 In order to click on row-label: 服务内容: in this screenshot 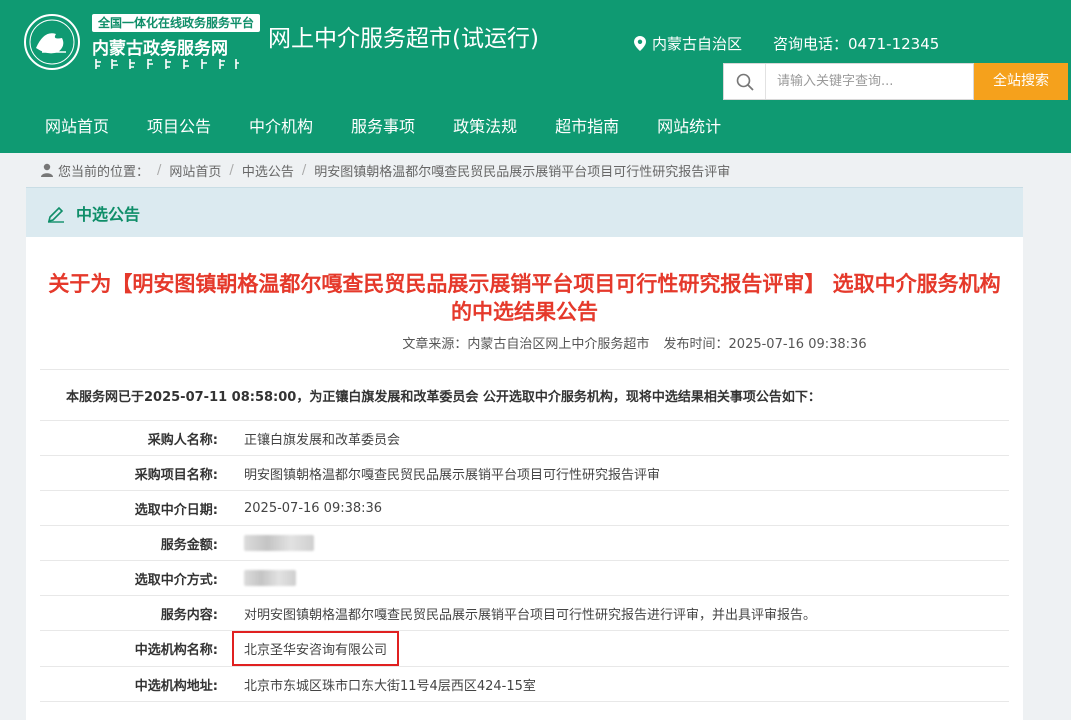, I will do `click(135, 613)`.